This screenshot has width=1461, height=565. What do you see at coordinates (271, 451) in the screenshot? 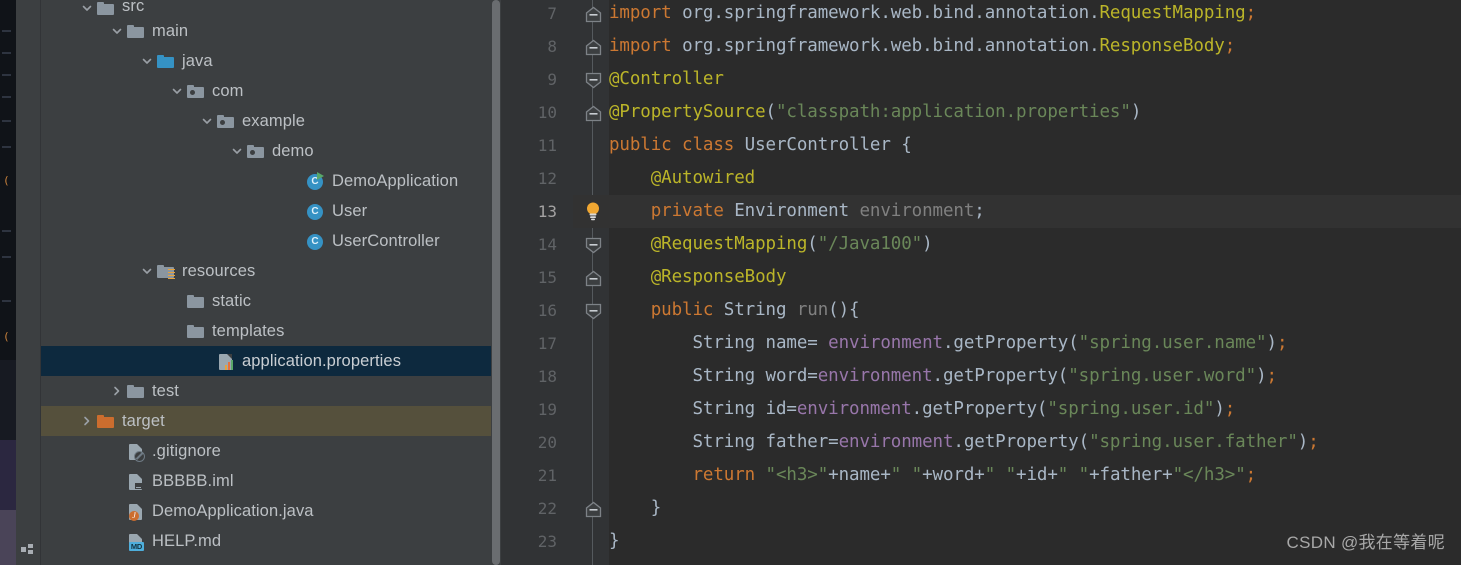
I see `tree-item--gitignore: .gitignore` at bounding box center [271, 451].